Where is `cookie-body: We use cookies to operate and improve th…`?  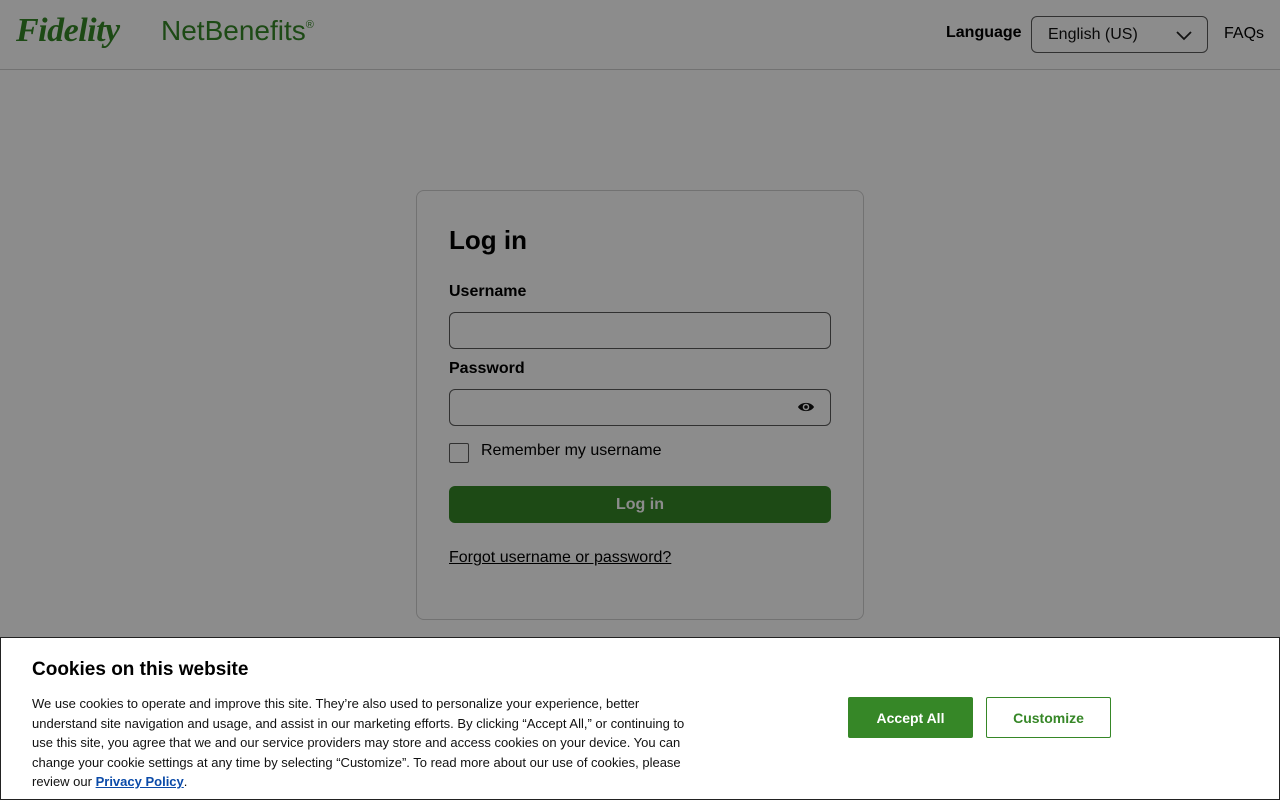 cookie-body: We use cookies to operate and improve th… is located at coordinates (362, 743).